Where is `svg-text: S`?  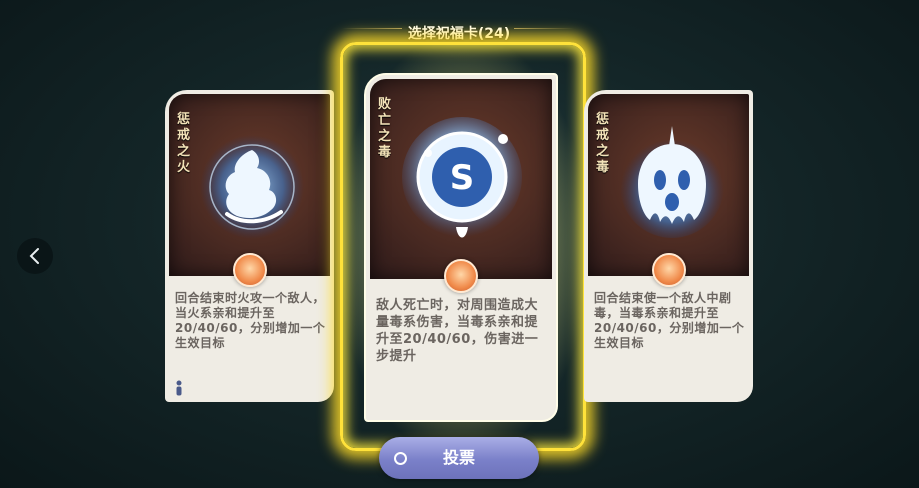
svg-text: S is located at coordinates (462, 178).